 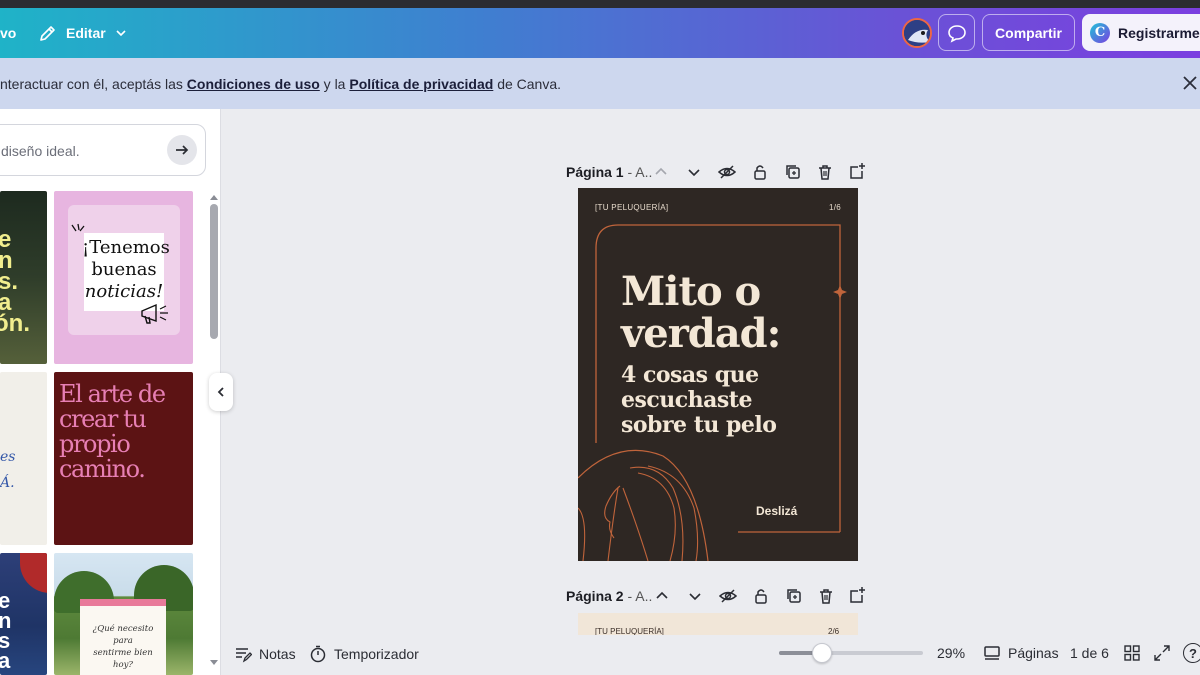 What do you see at coordinates (600, 4) in the screenshot?
I see `window-top-strip` at bounding box center [600, 4].